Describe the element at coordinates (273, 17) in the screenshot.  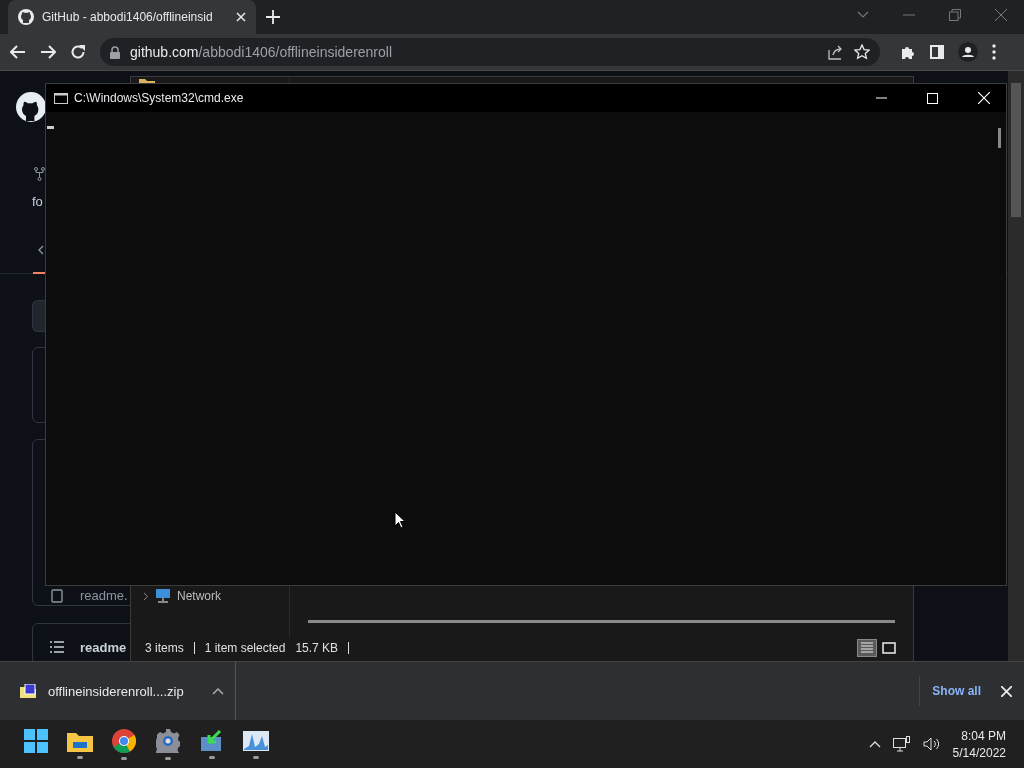
I see `new-tab-icon` at that location.